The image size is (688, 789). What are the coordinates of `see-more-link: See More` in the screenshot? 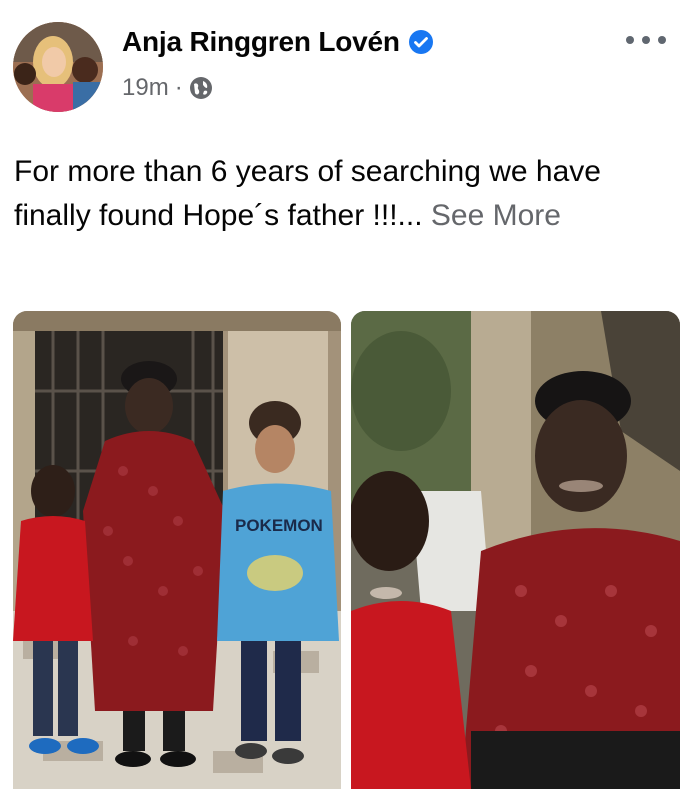 It's located at (496, 215).